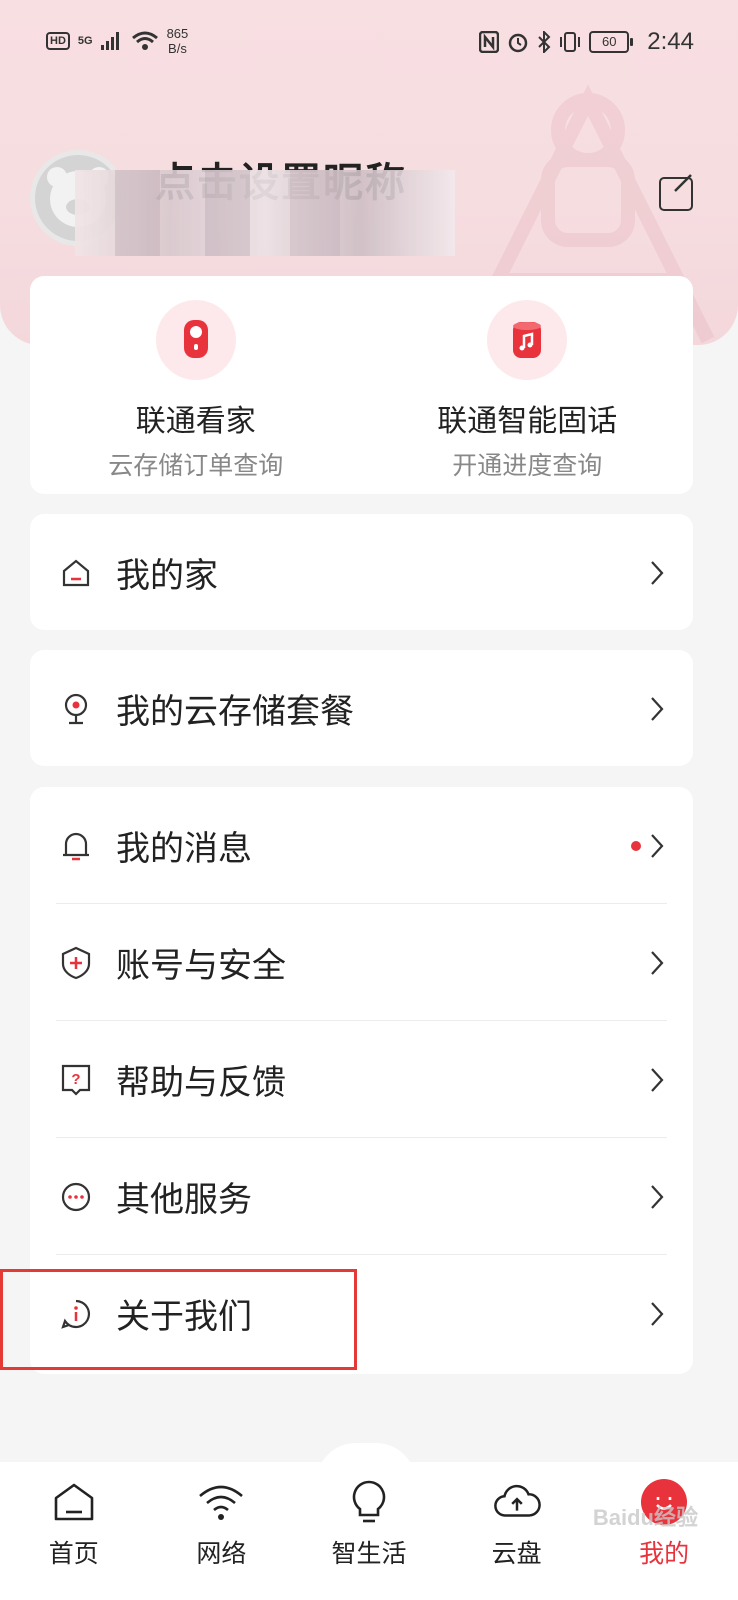 This screenshot has width=738, height=1600. What do you see at coordinates (369, 1553) in the screenshot?
I see `tab-label: 智生活` at bounding box center [369, 1553].